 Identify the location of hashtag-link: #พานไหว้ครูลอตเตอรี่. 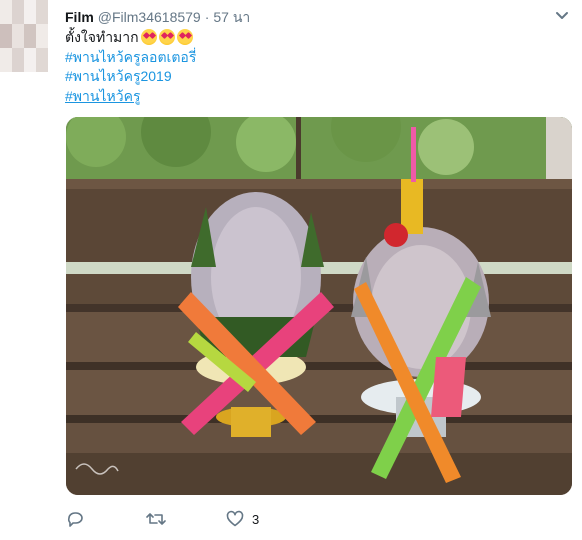
(130, 57).